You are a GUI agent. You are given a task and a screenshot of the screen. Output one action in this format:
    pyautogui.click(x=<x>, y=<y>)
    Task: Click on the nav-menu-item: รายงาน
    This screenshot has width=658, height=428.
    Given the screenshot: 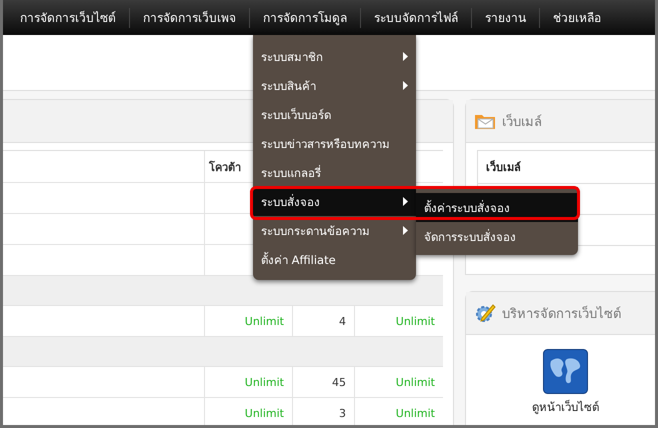 What is the action you would take?
    pyautogui.click(x=506, y=18)
    